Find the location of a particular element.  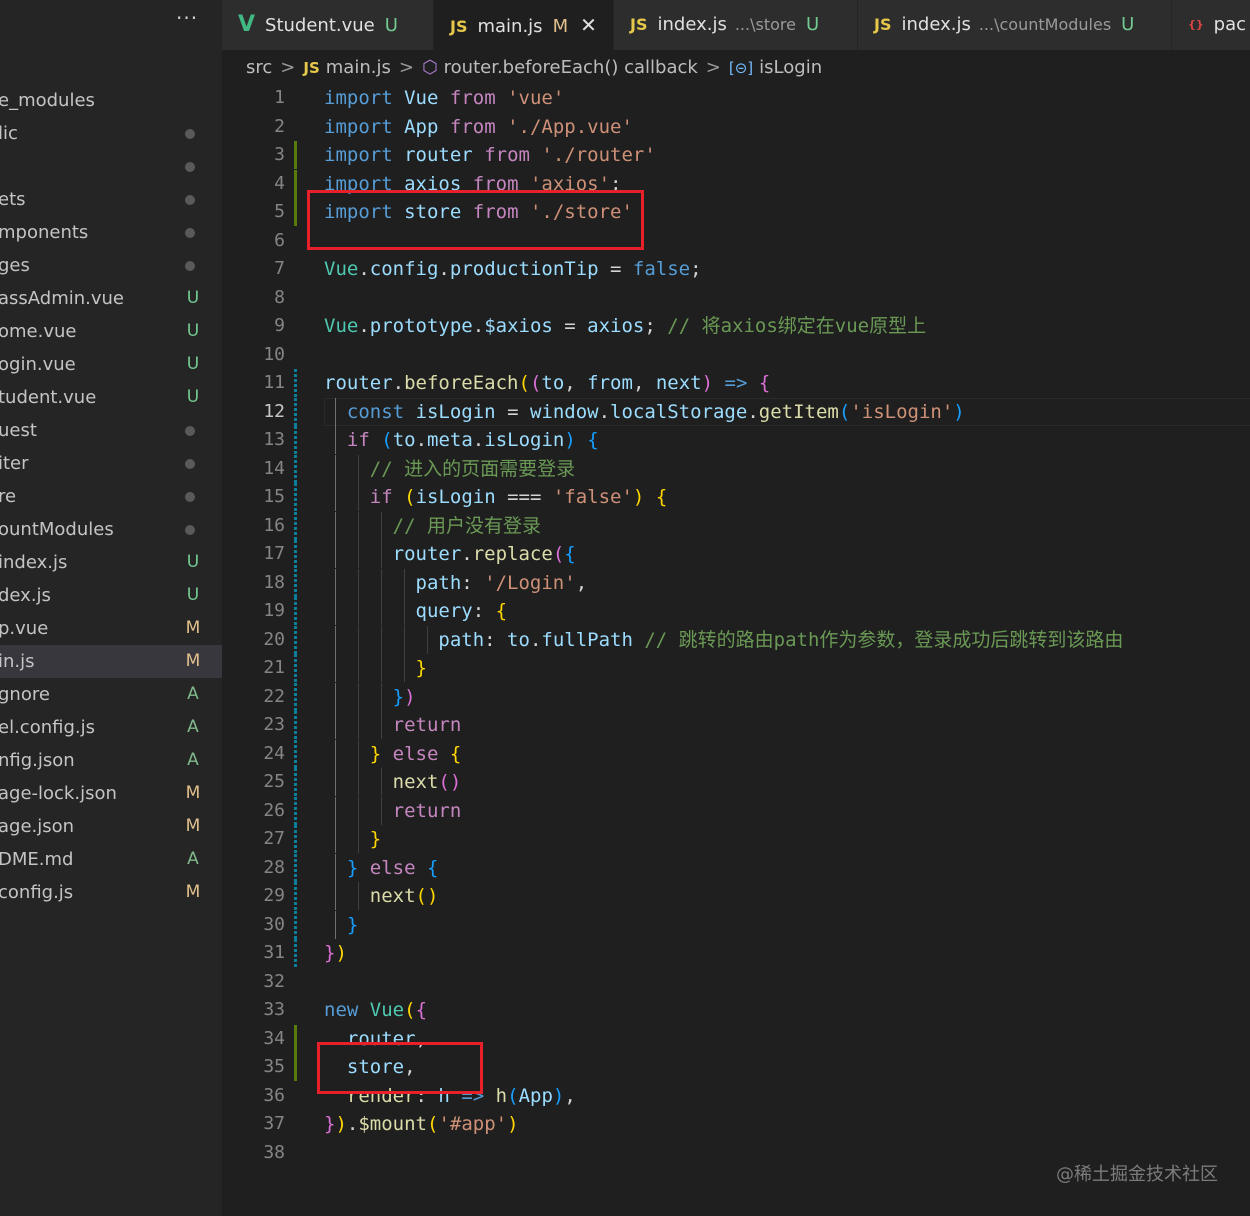

code-line: 7 Vue.config.productionTip = false; is located at coordinates (736, 269).